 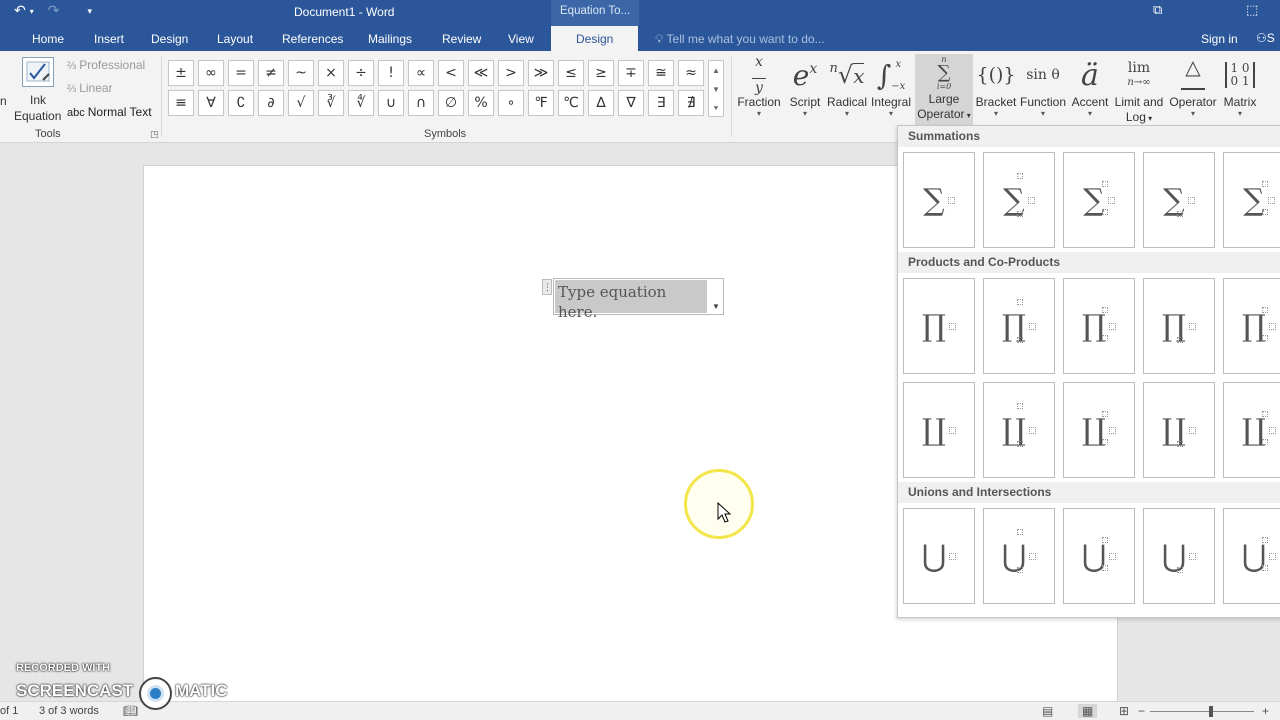 I want to click on symbol-button: ℃, so click(x=571, y=103).